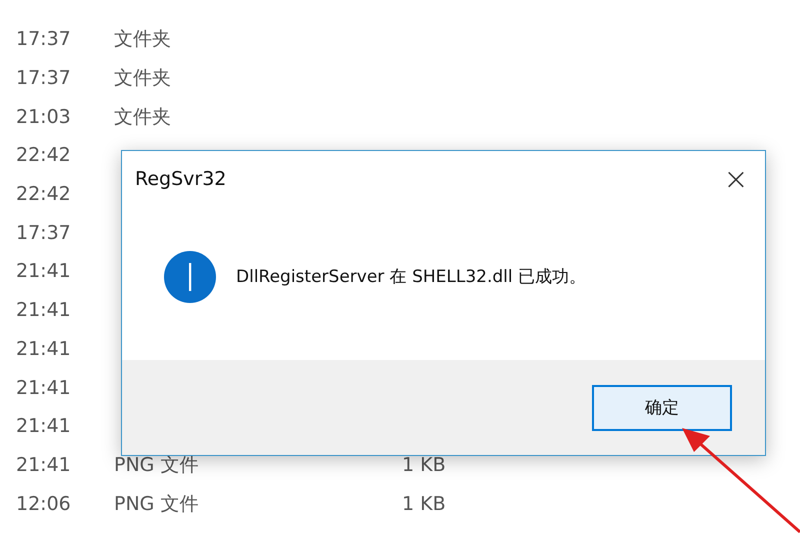 This screenshot has width=800, height=543. I want to click on ok-button: 确定, so click(662, 407).